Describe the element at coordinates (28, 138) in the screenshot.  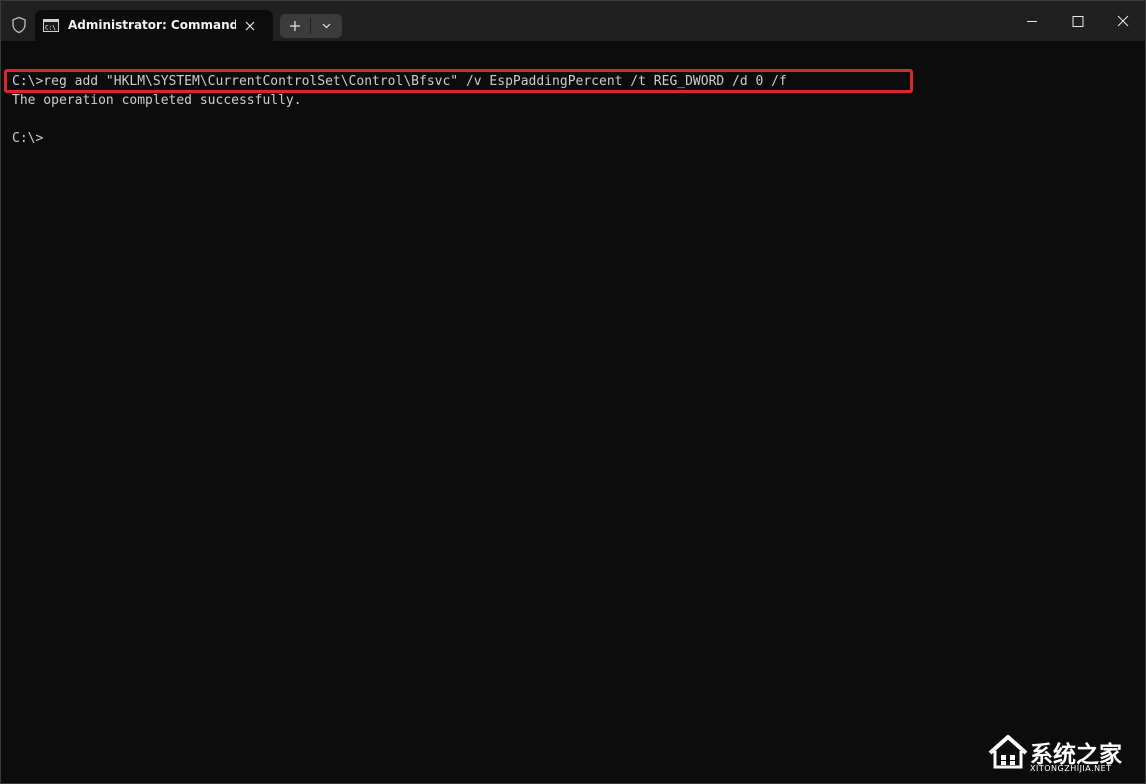
I see `prompt-line: C:\>` at that location.